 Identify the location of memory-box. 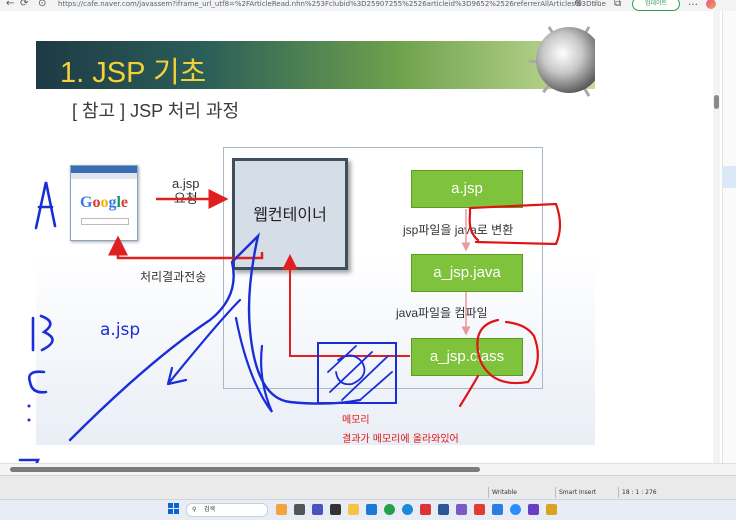
(357, 373).